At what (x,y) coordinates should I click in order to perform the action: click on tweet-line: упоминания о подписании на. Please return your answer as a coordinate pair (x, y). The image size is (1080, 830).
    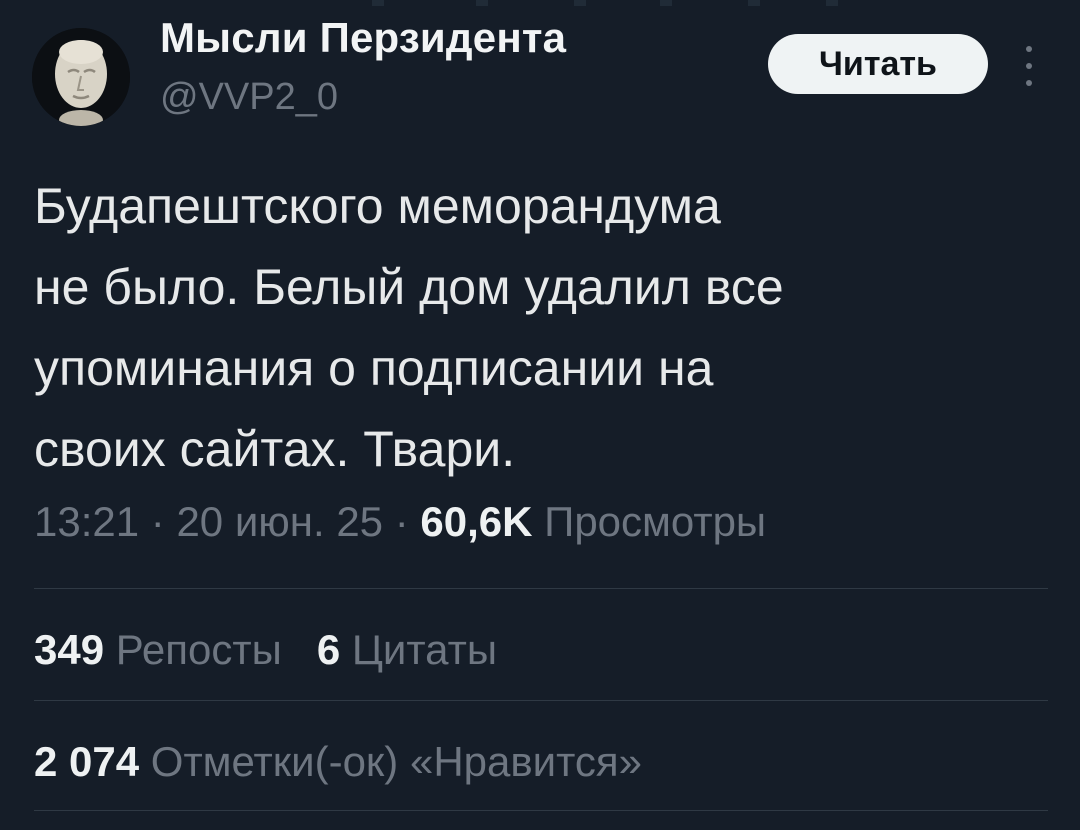
    Looking at the image, I should click on (374, 368).